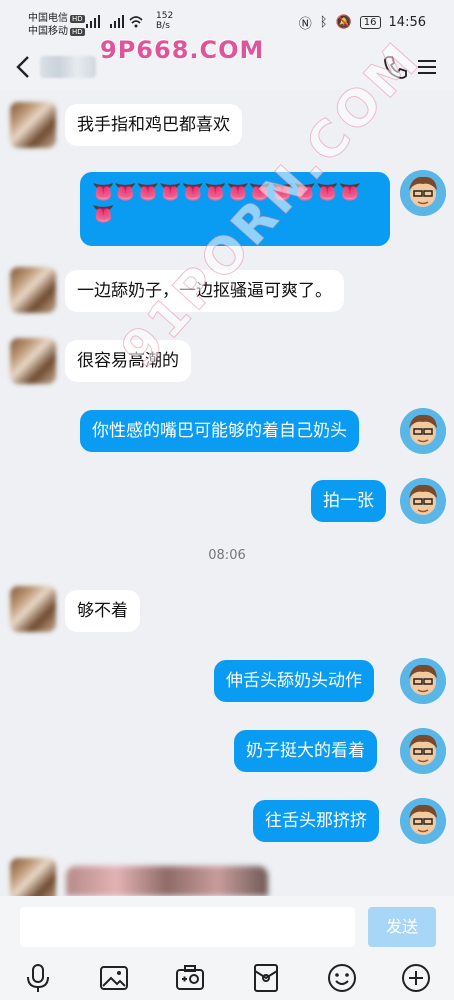 The image size is (454, 1000). What do you see at coordinates (190, 978) in the screenshot?
I see `camera-icon` at bounding box center [190, 978].